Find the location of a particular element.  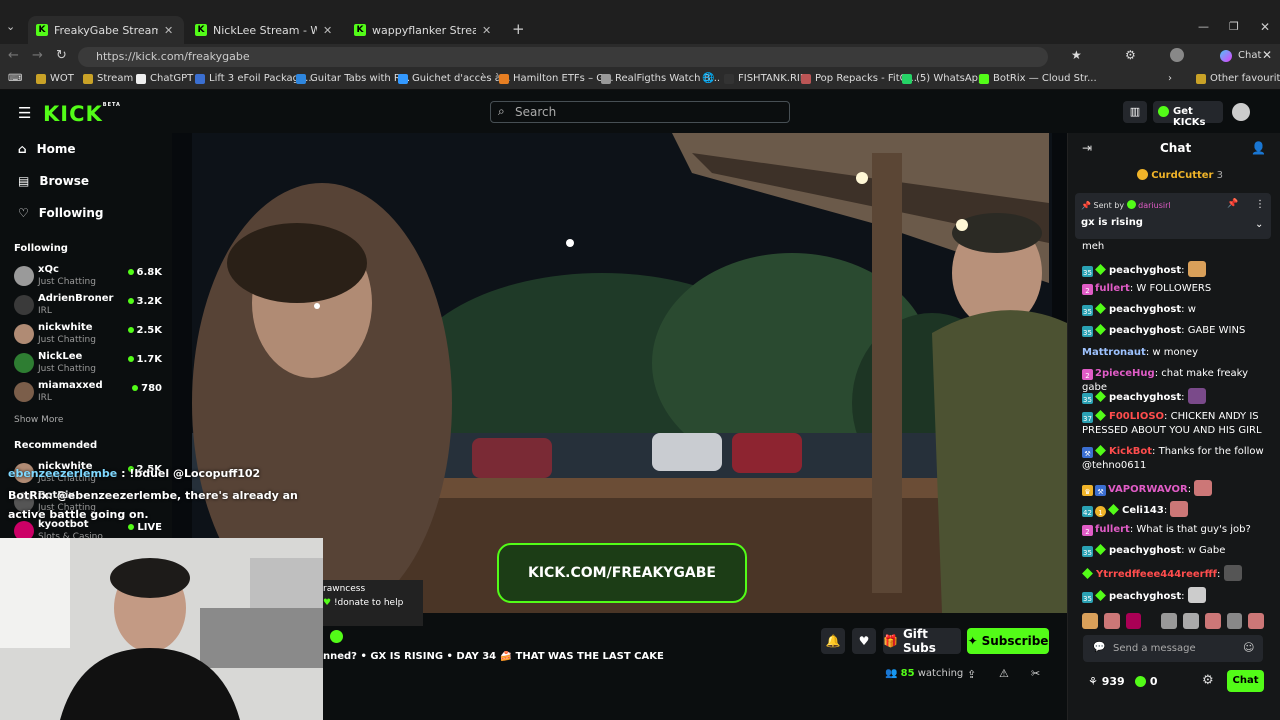

heart-icon: ♥ is located at coordinates (864, 641).